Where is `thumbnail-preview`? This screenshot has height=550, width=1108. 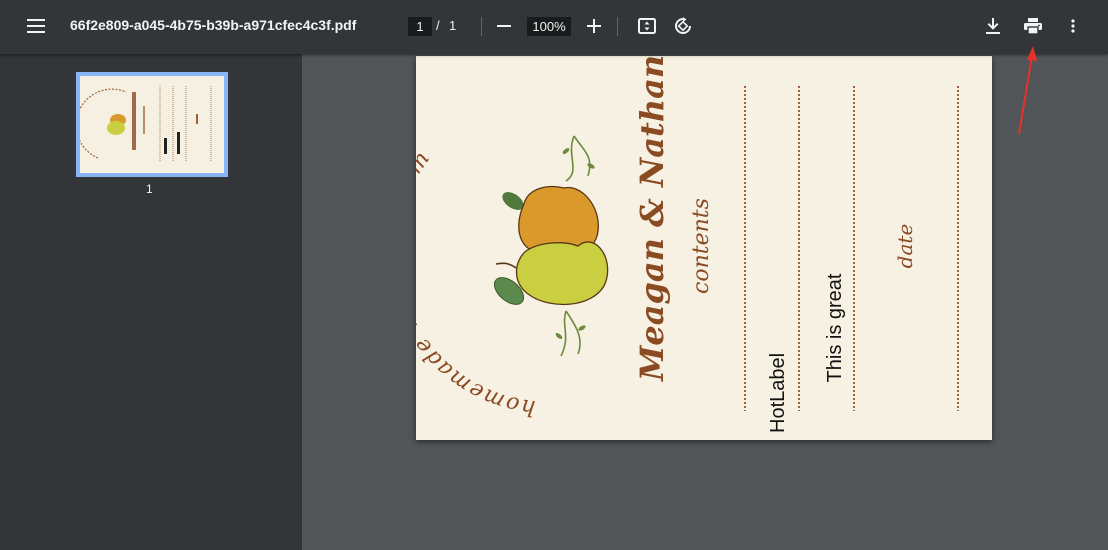 thumbnail-preview is located at coordinates (152, 124).